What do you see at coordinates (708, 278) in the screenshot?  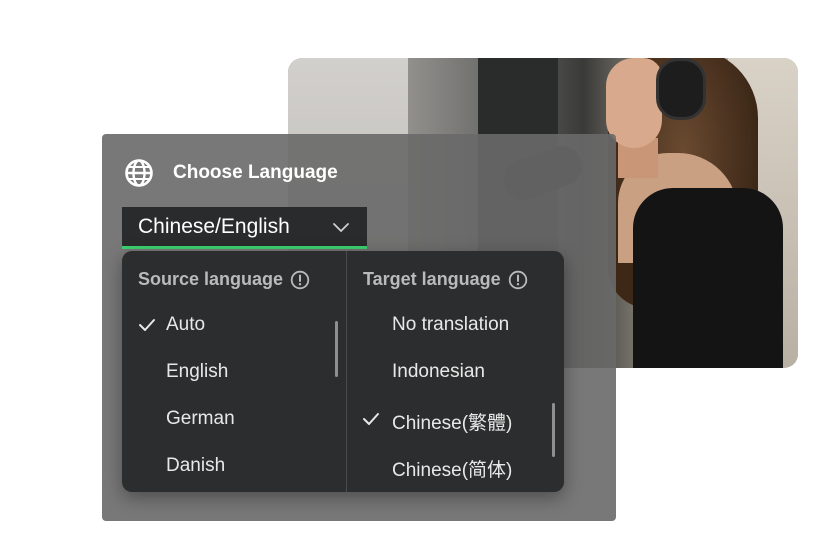 I see `photo-top` at bounding box center [708, 278].